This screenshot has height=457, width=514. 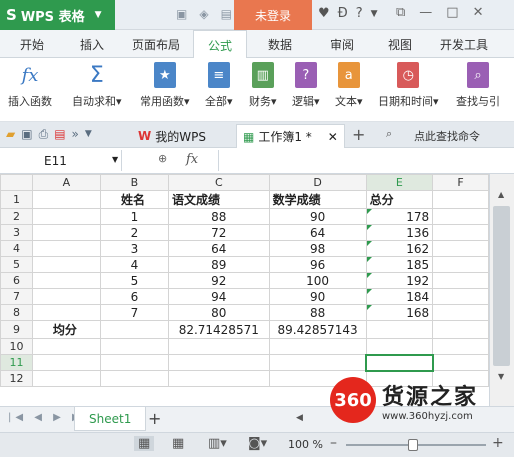 I want to click on tab-developer: 开发工具, so click(x=464, y=44).